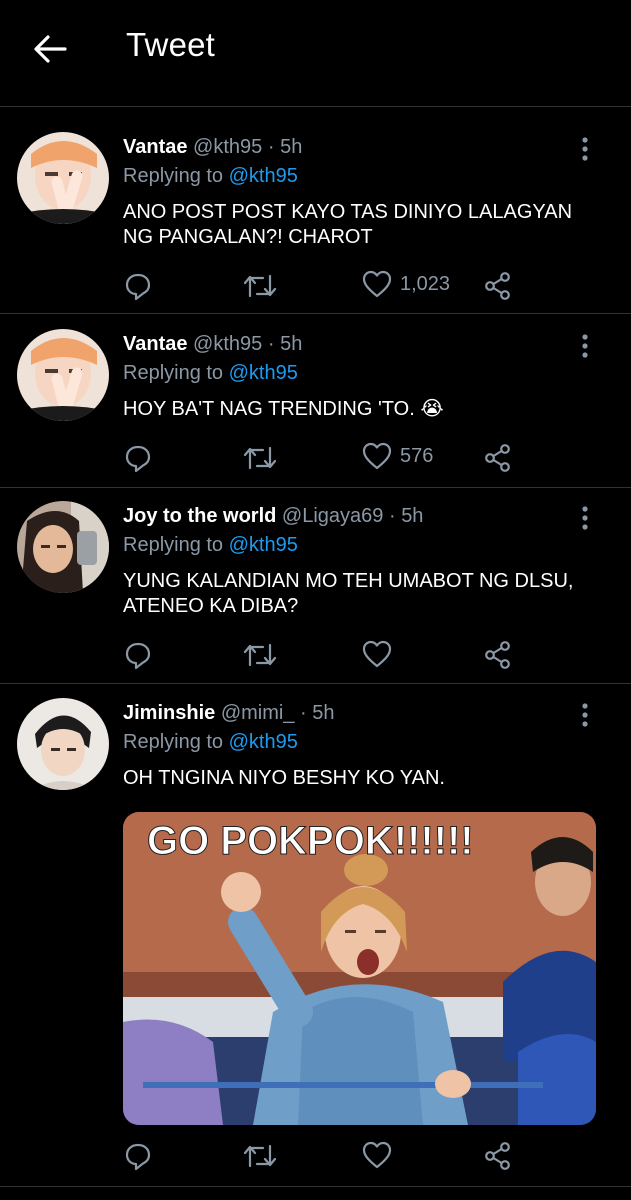 Image resolution: width=631 pixels, height=1200 pixels. What do you see at coordinates (348, 581) in the screenshot?
I see `tweet-text-line: YUNG KALANDIAN MO TEH UMABOT NG DLSU,` at bounding box center [348, 581].